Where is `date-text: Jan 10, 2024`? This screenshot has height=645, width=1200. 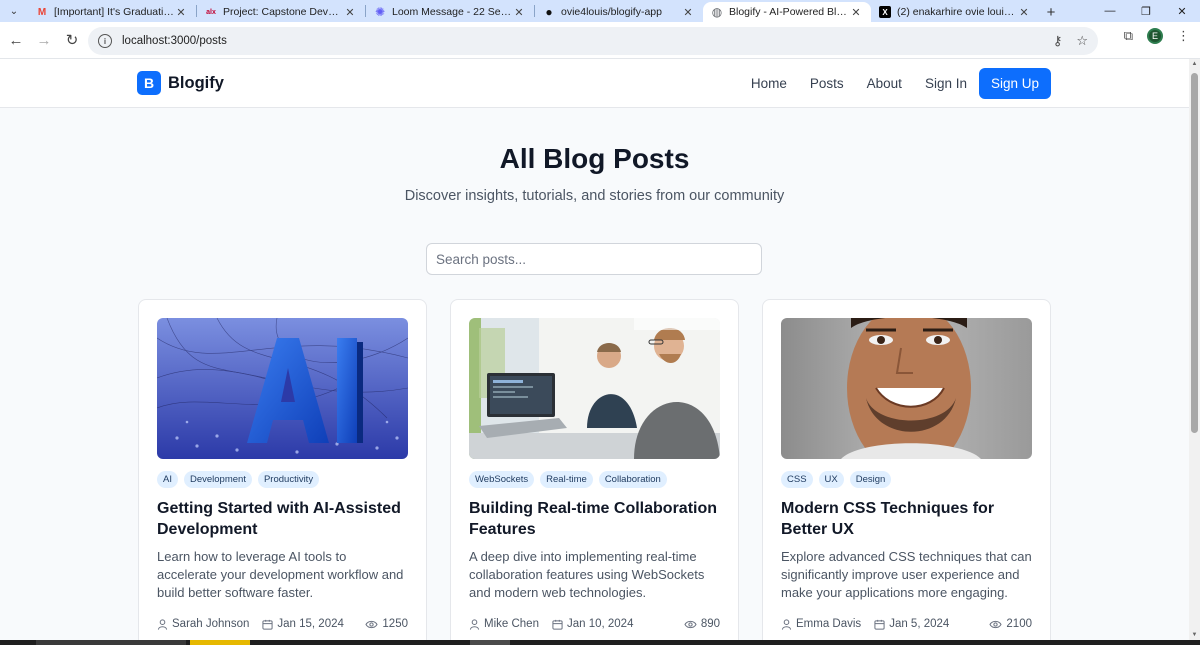 date-text: Jan 10, 2024 is located at coordinates (600, 624).